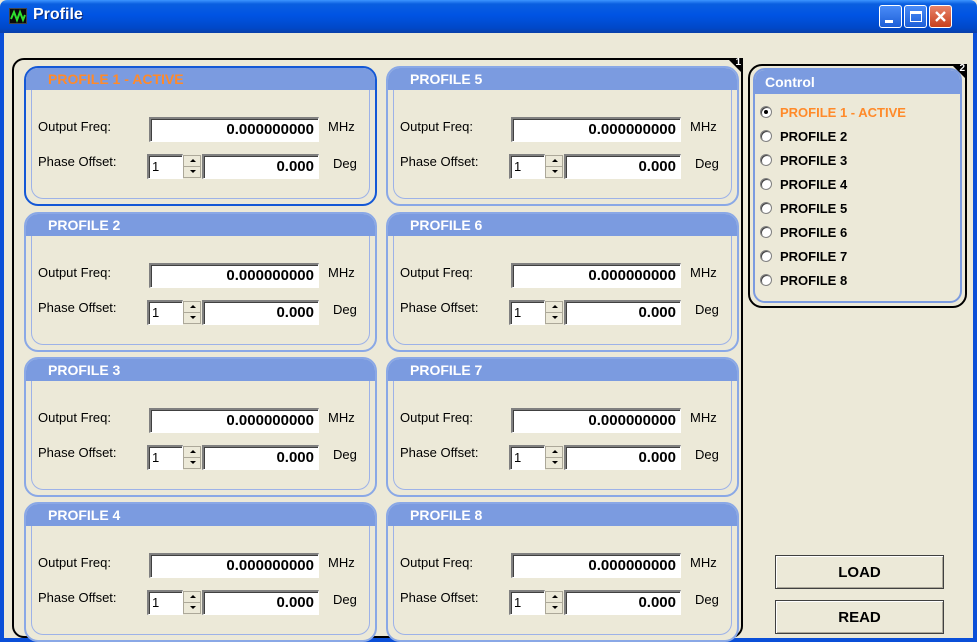  Describe the element at coordinates (940, 16) in the screenshot. I see `close-button` at that location.